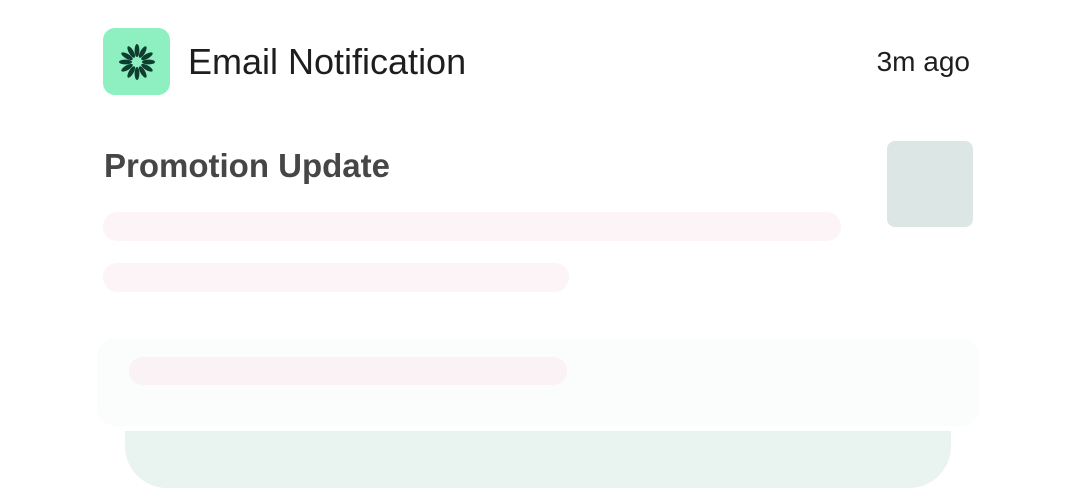 Image resolution: width=1077 pixels, height=488 pixels. I want to click on stacked-notification-card, so click(538, 382).